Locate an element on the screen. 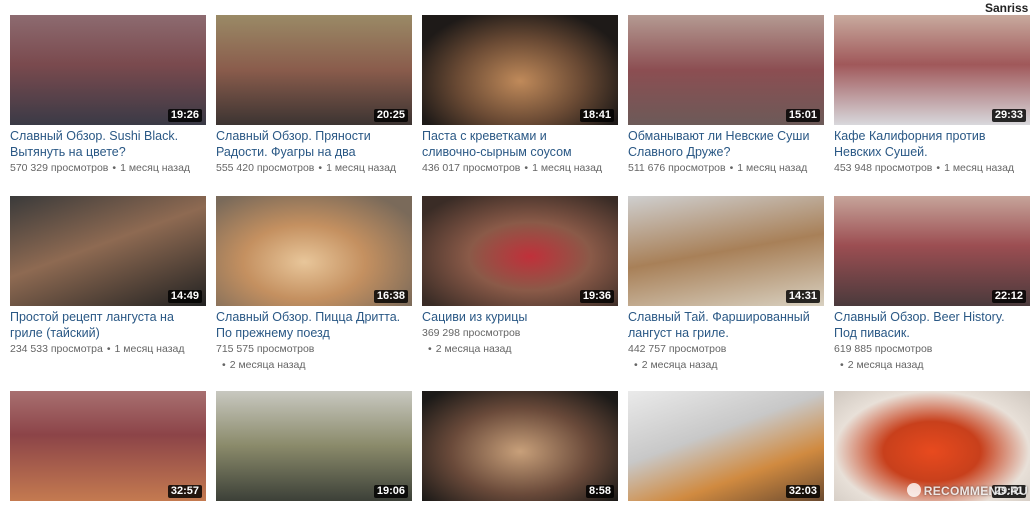 The image size is (1036, 508). video-meta: 234 533 просмотра • 1 месяц назад is located at coordinates (108, 349).